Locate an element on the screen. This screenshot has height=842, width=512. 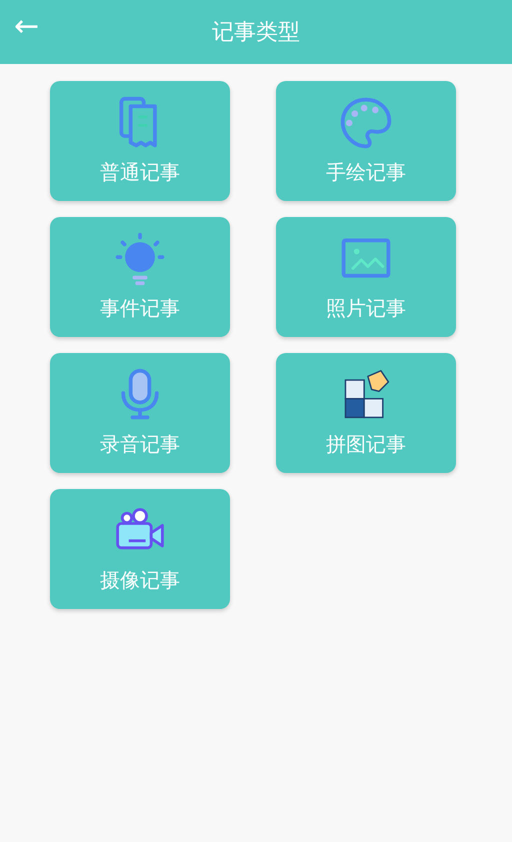
note-type-card: 拼图记事 is located at coordinates (366, 413).